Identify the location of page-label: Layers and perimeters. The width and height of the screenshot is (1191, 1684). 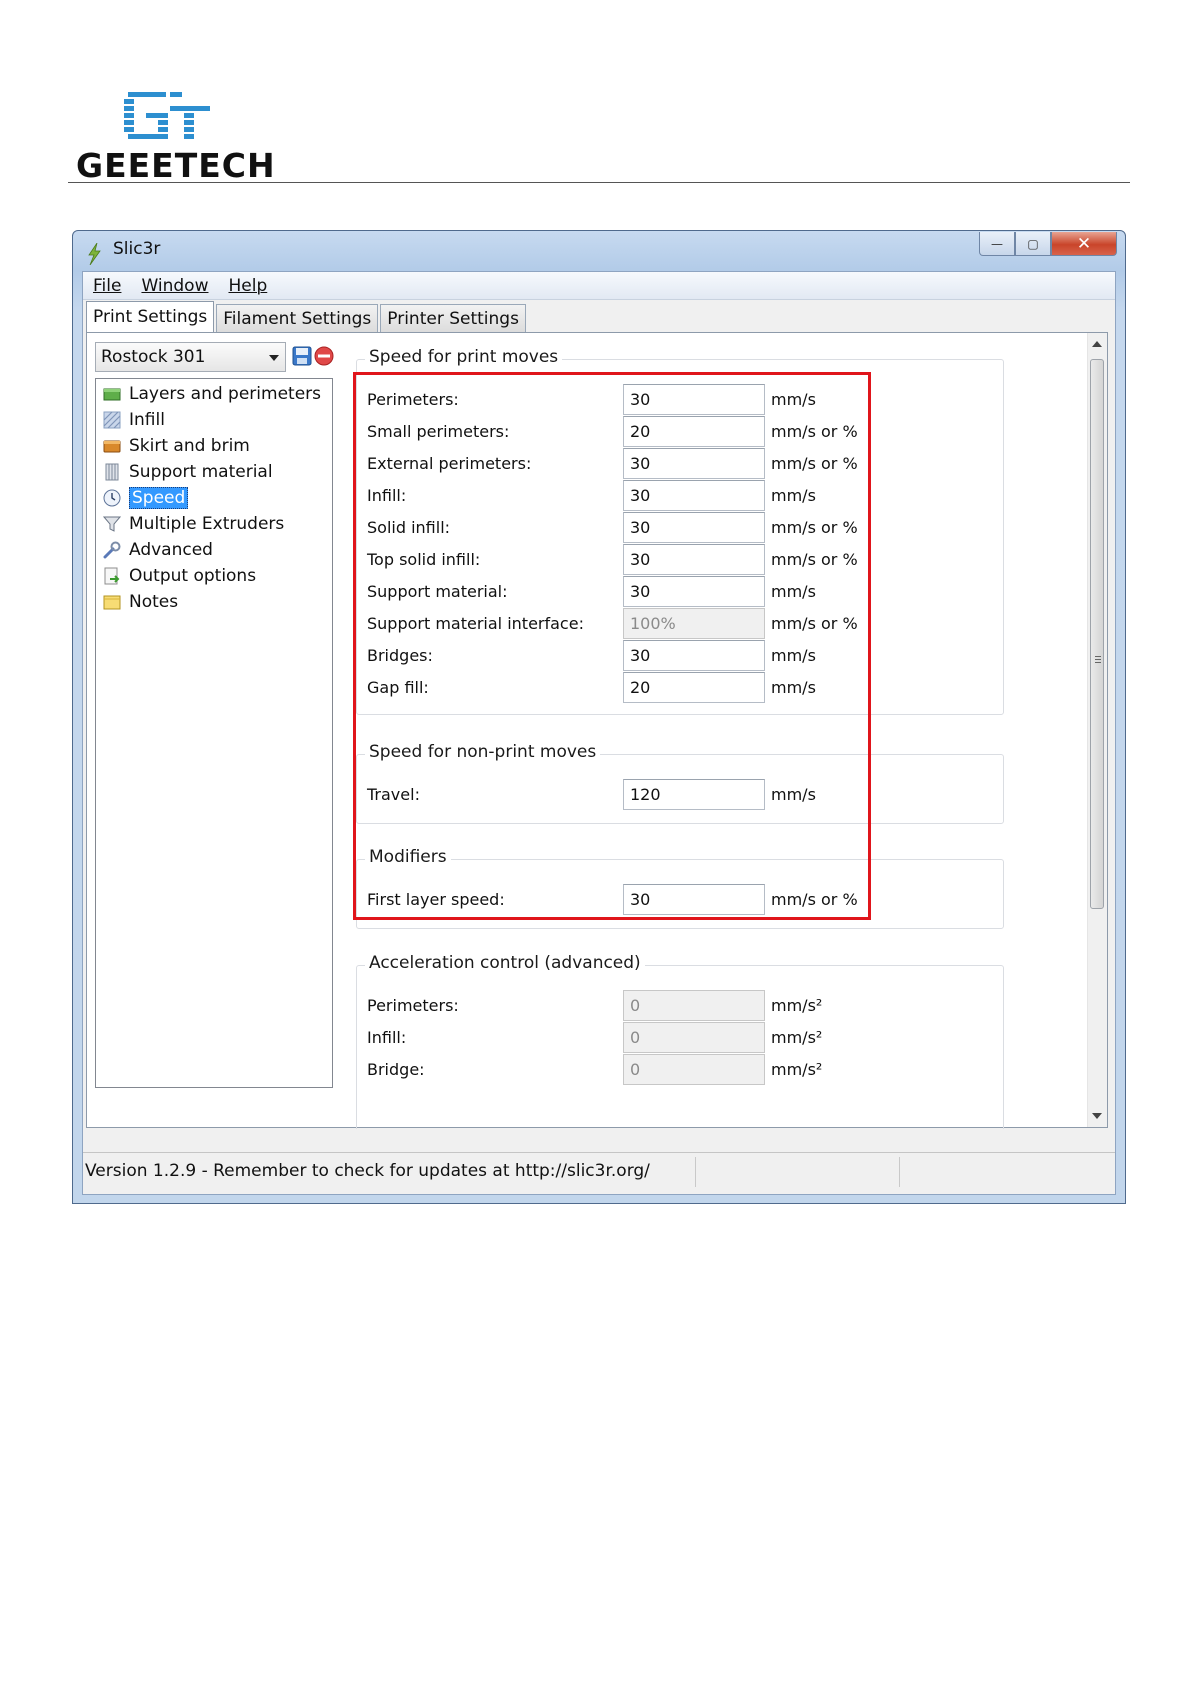
(225, 394).